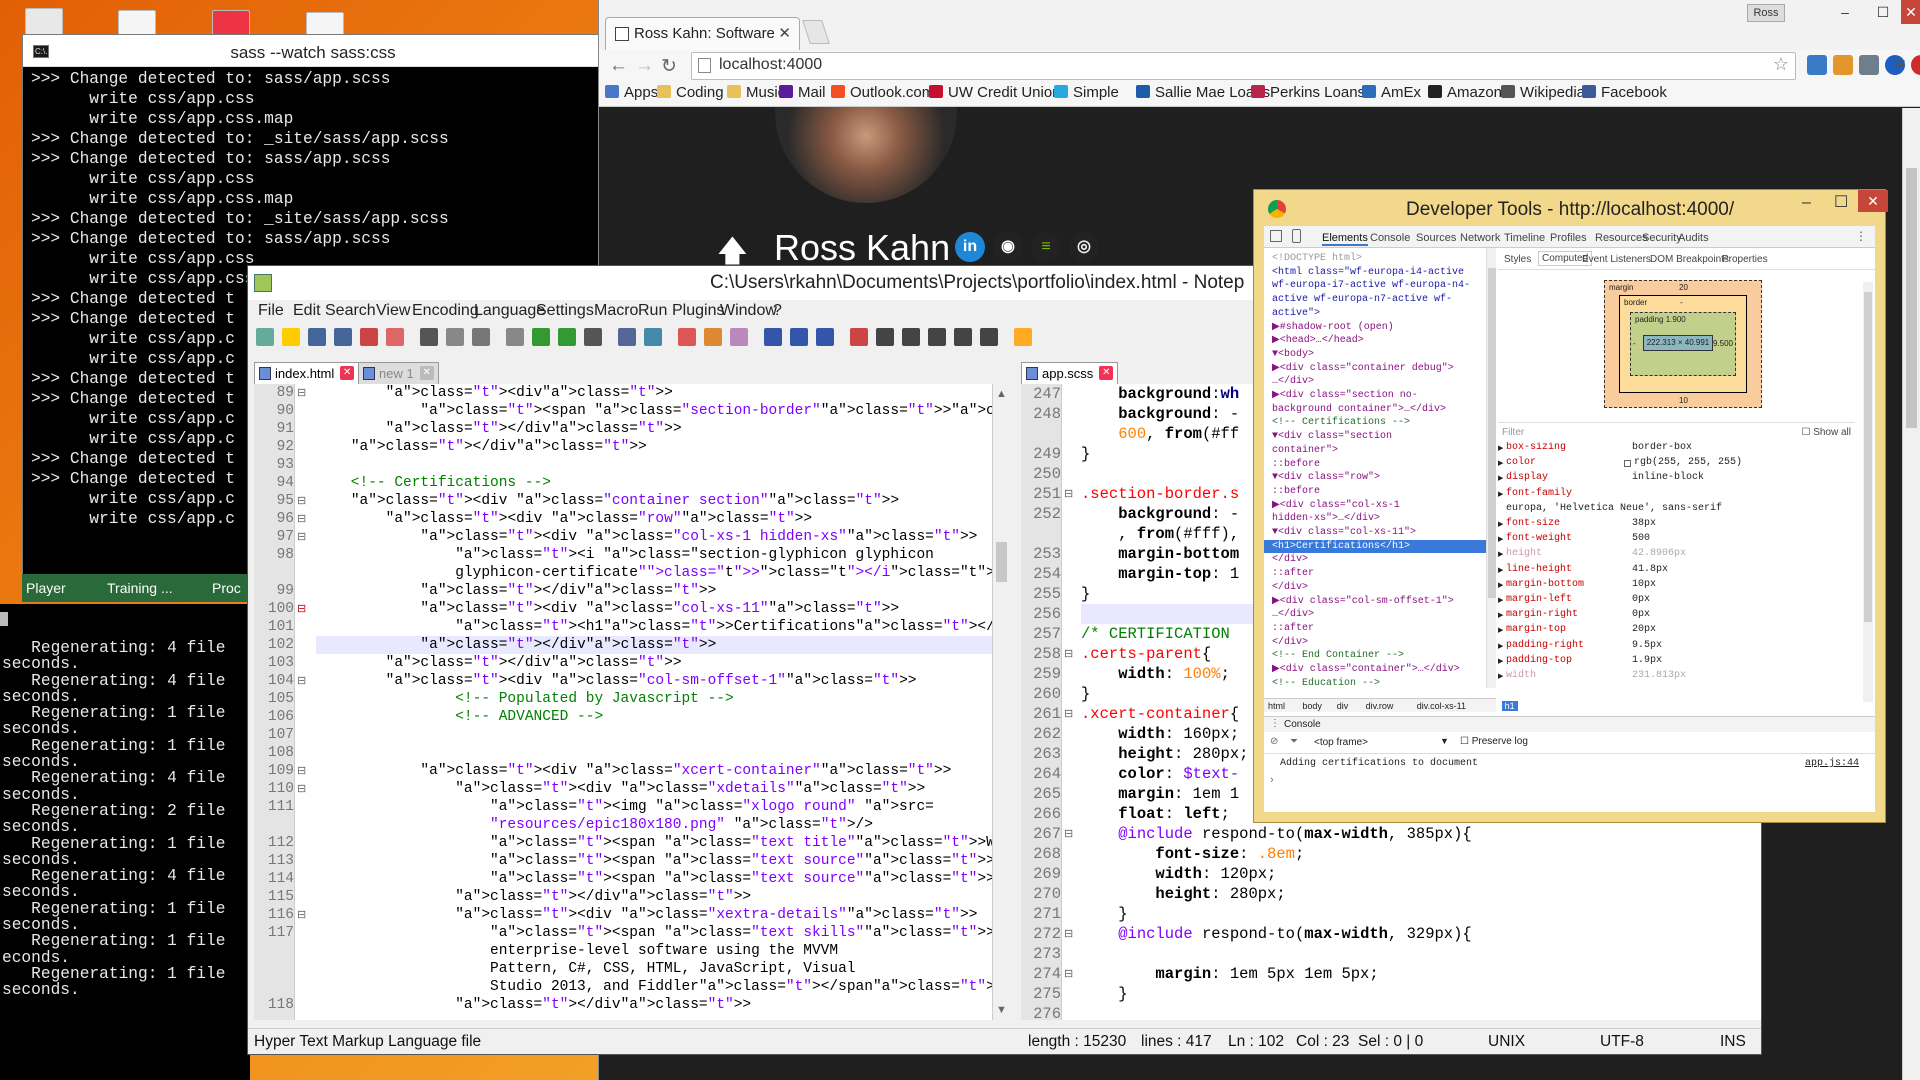  Describe the element at coordinates (1293, 628) in the screenshot. I see `dom-node: ::after` at that location.